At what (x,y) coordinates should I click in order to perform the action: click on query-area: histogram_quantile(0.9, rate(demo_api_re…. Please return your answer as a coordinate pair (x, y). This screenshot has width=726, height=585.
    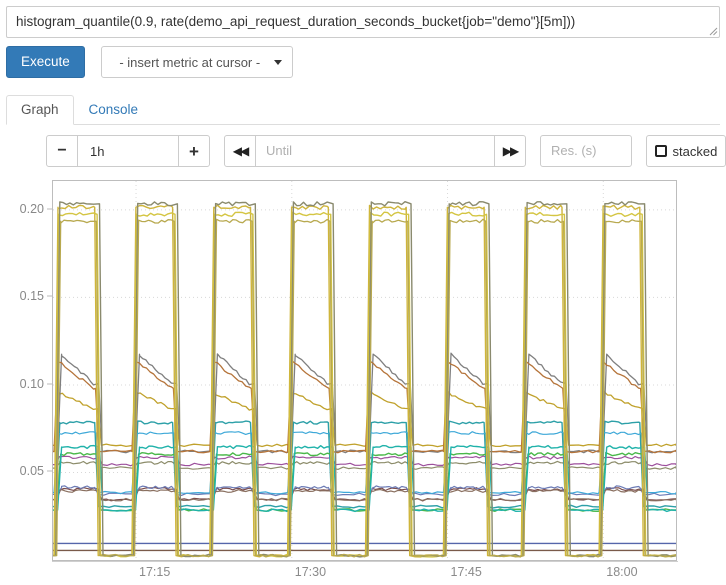
    Looking at the image, I should click on (363, 19).